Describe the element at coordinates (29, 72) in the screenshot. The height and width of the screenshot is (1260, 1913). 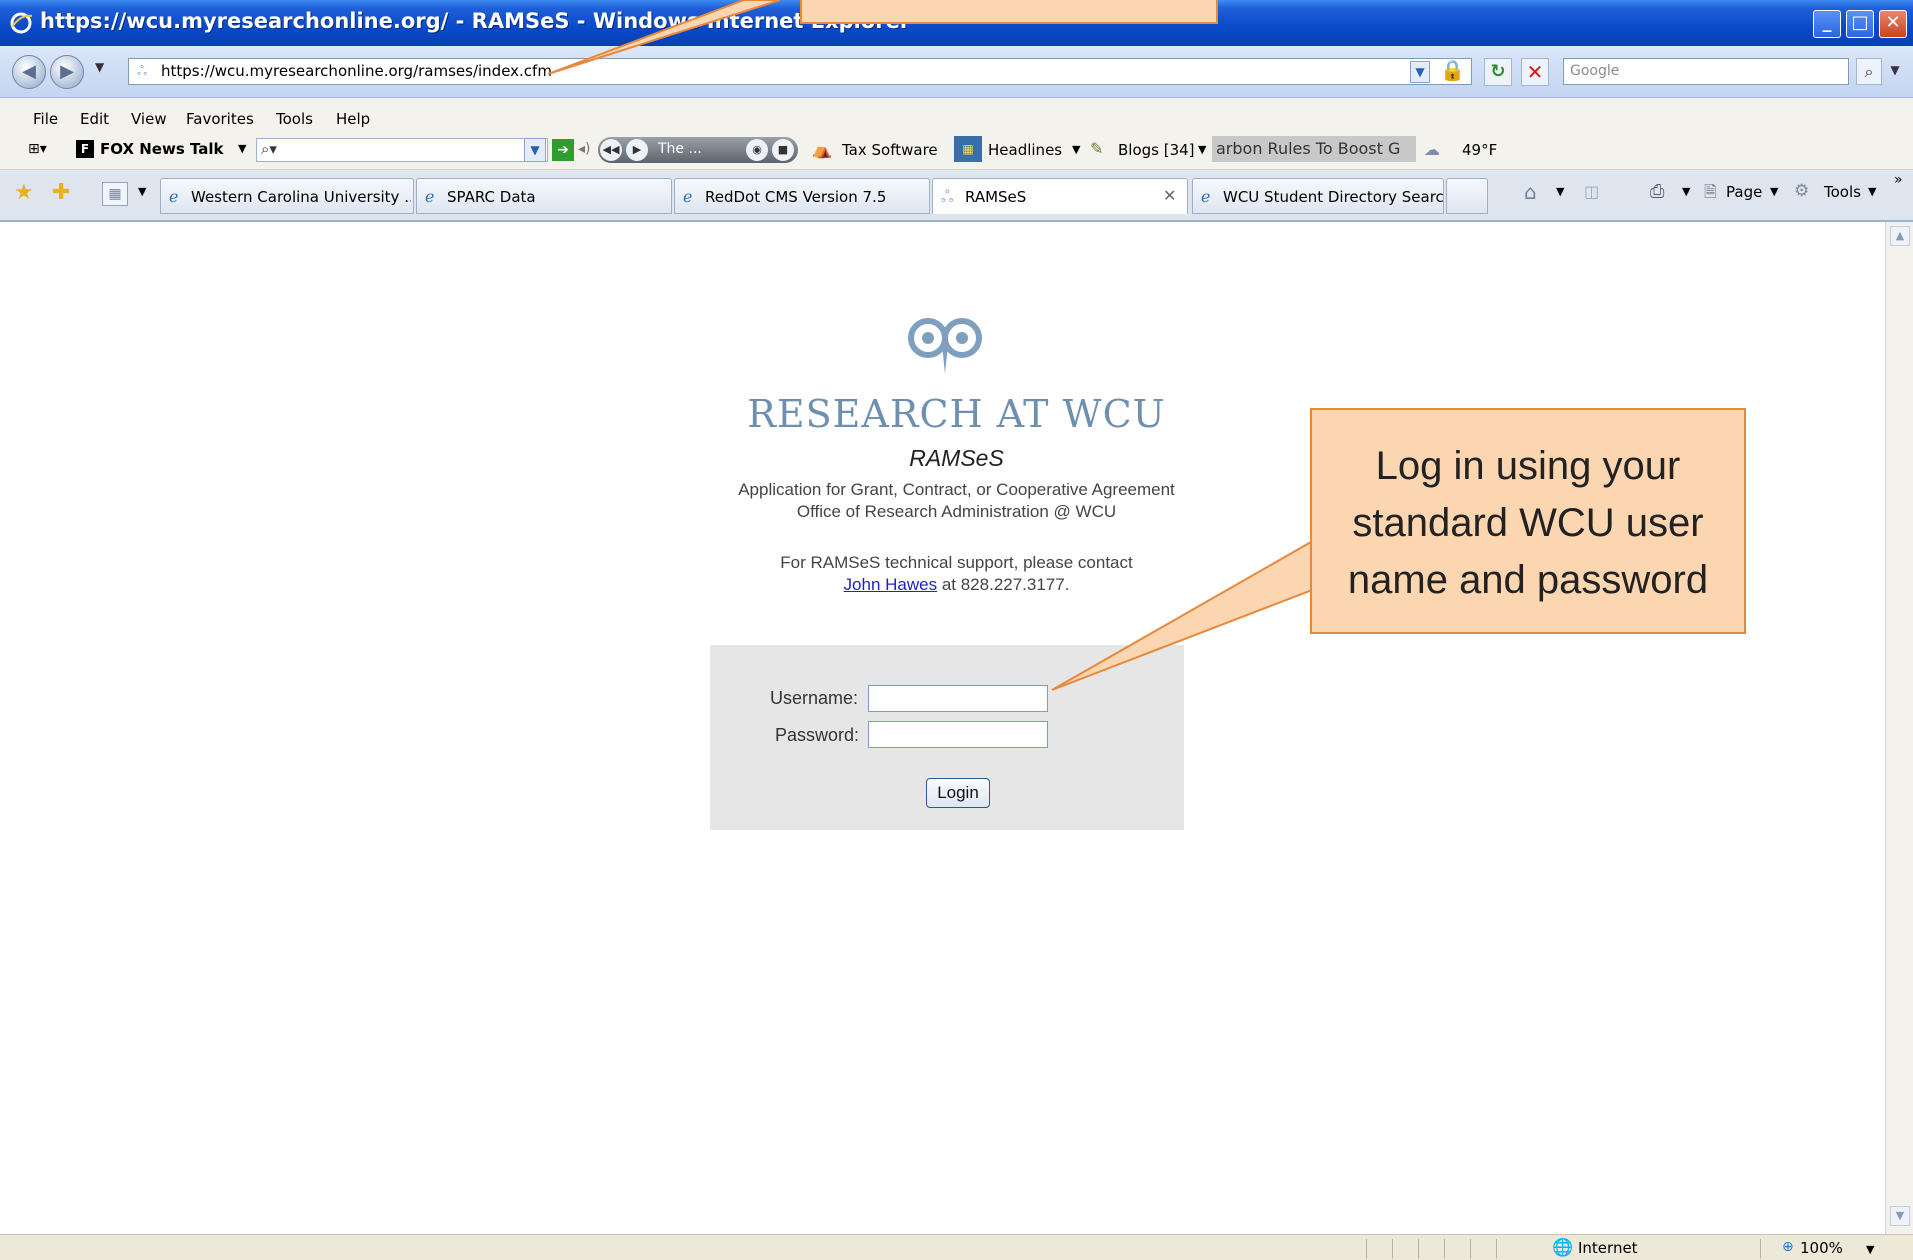
I see `back-button: ◀` at that location.